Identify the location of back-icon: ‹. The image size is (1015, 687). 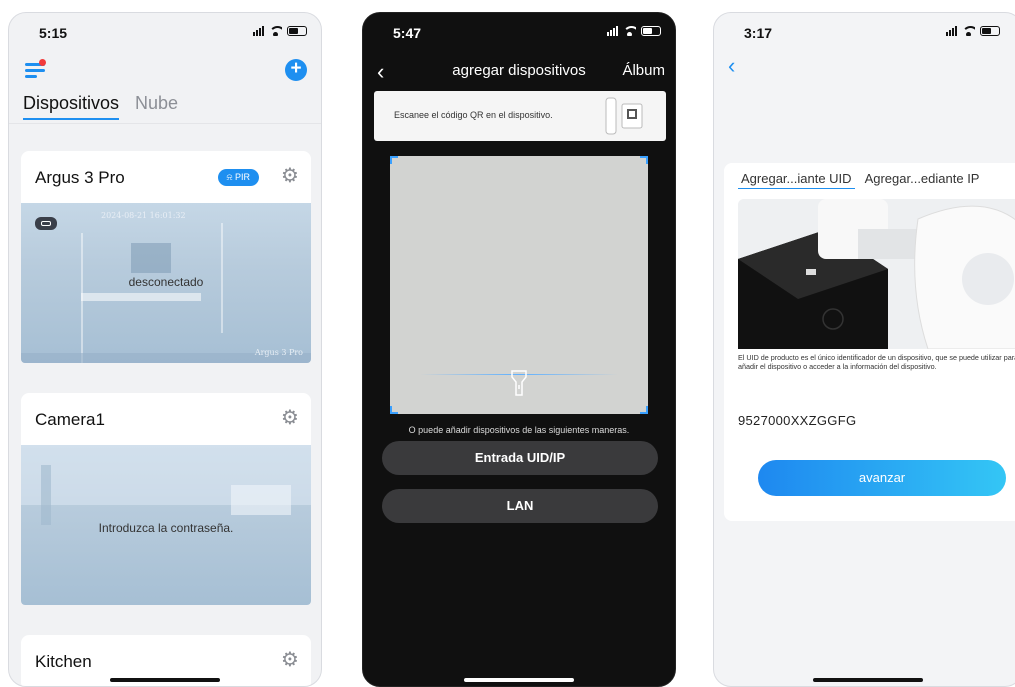
(731, 66).